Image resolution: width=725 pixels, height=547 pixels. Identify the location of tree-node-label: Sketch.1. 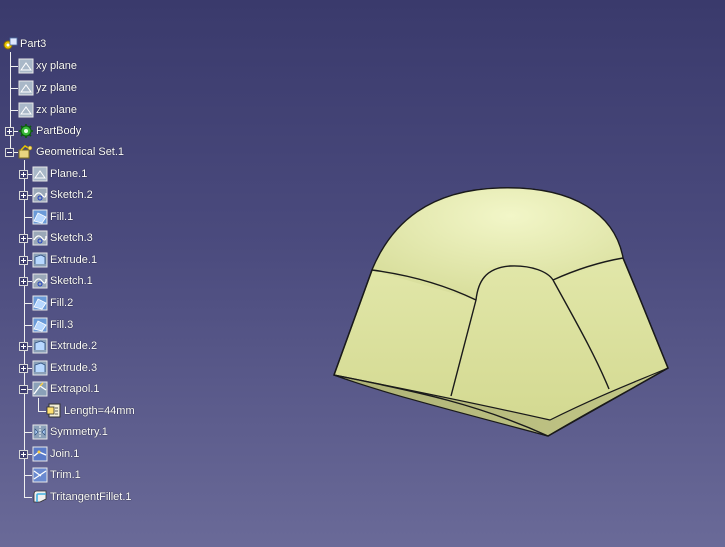
(71, 281).